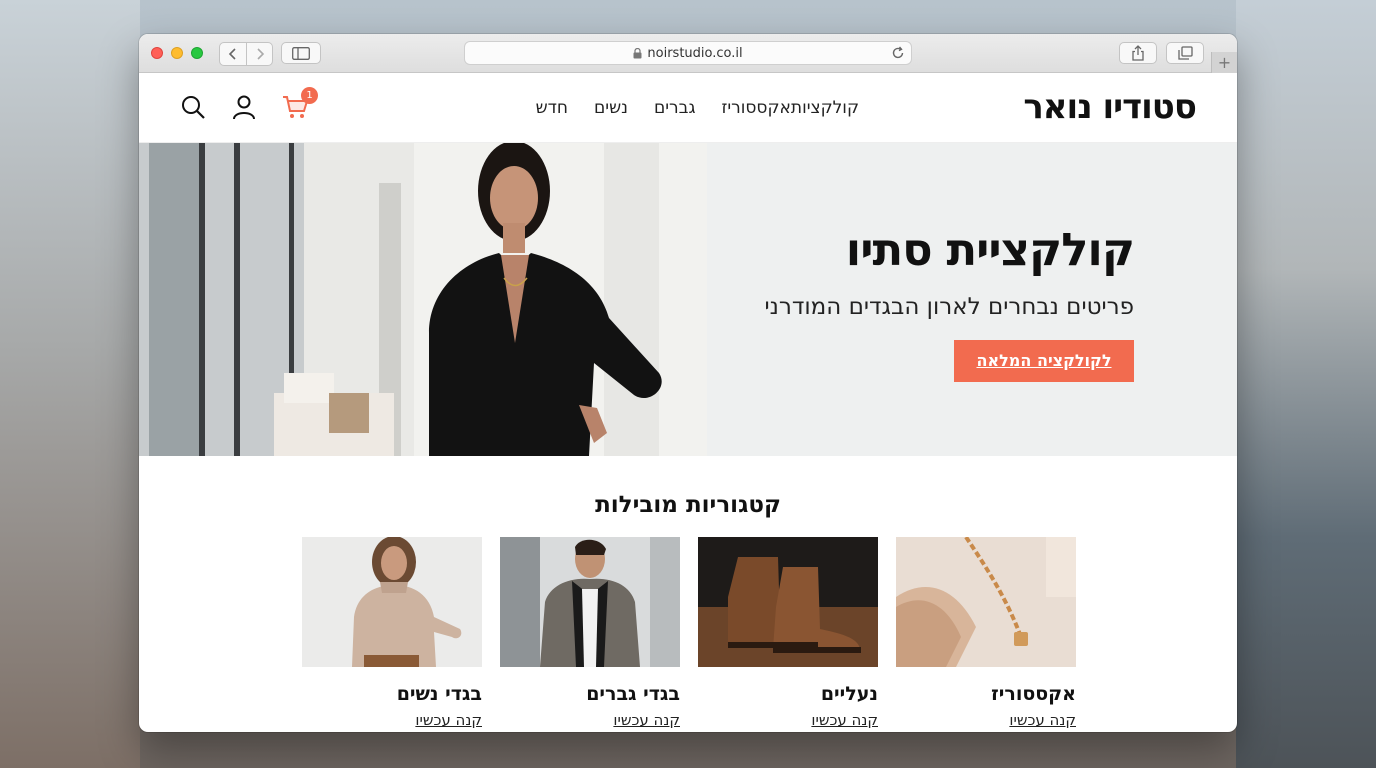 The image size is (1376, 768). Describe the element at coordinates (825, 108) in the screenshot. I see `nav-item-collections: קולקציות` at that location.